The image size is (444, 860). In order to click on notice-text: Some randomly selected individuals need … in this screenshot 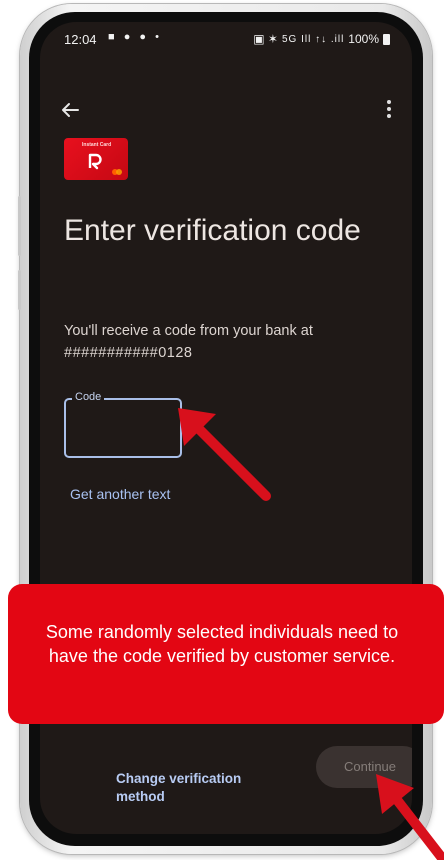, I will do `click(222, 644)`.